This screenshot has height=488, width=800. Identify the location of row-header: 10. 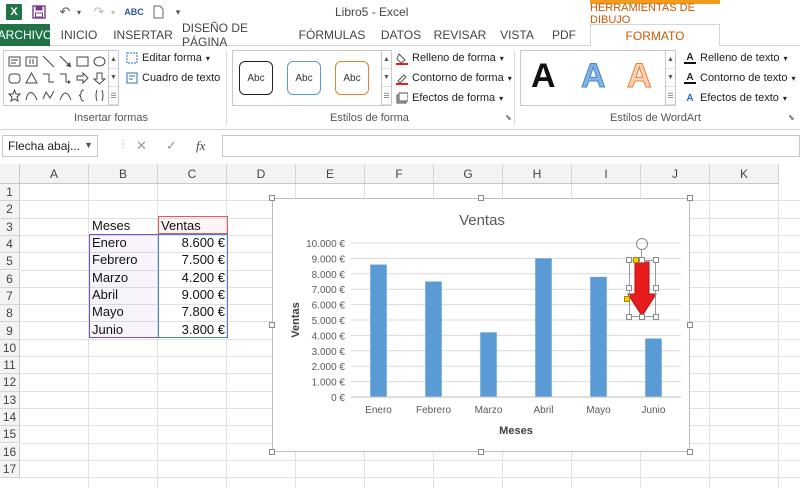
(10, 348).